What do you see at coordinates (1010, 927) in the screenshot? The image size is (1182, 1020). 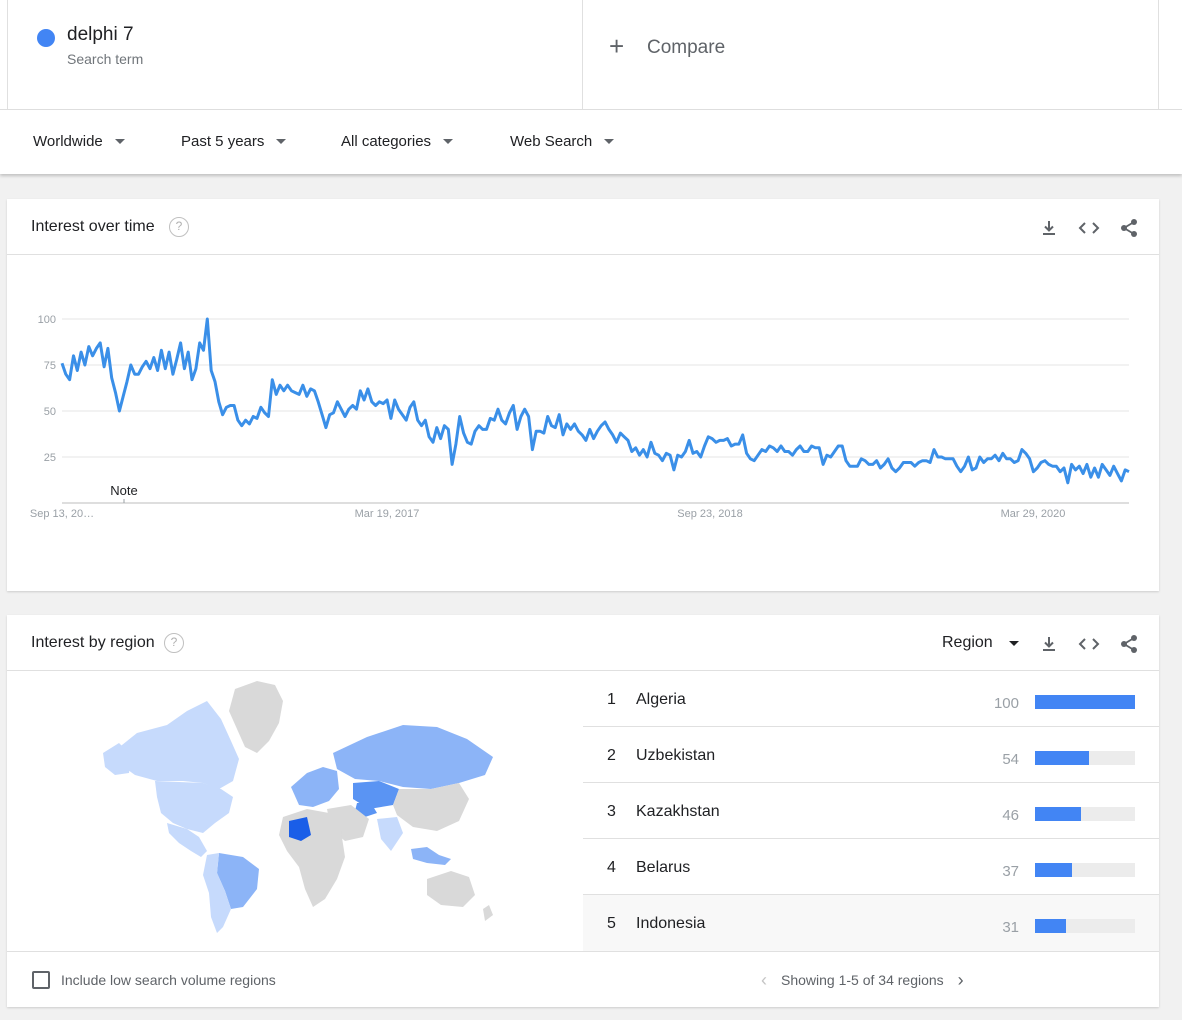 I see `region-value: 31` at bounding box center [1010, 927].